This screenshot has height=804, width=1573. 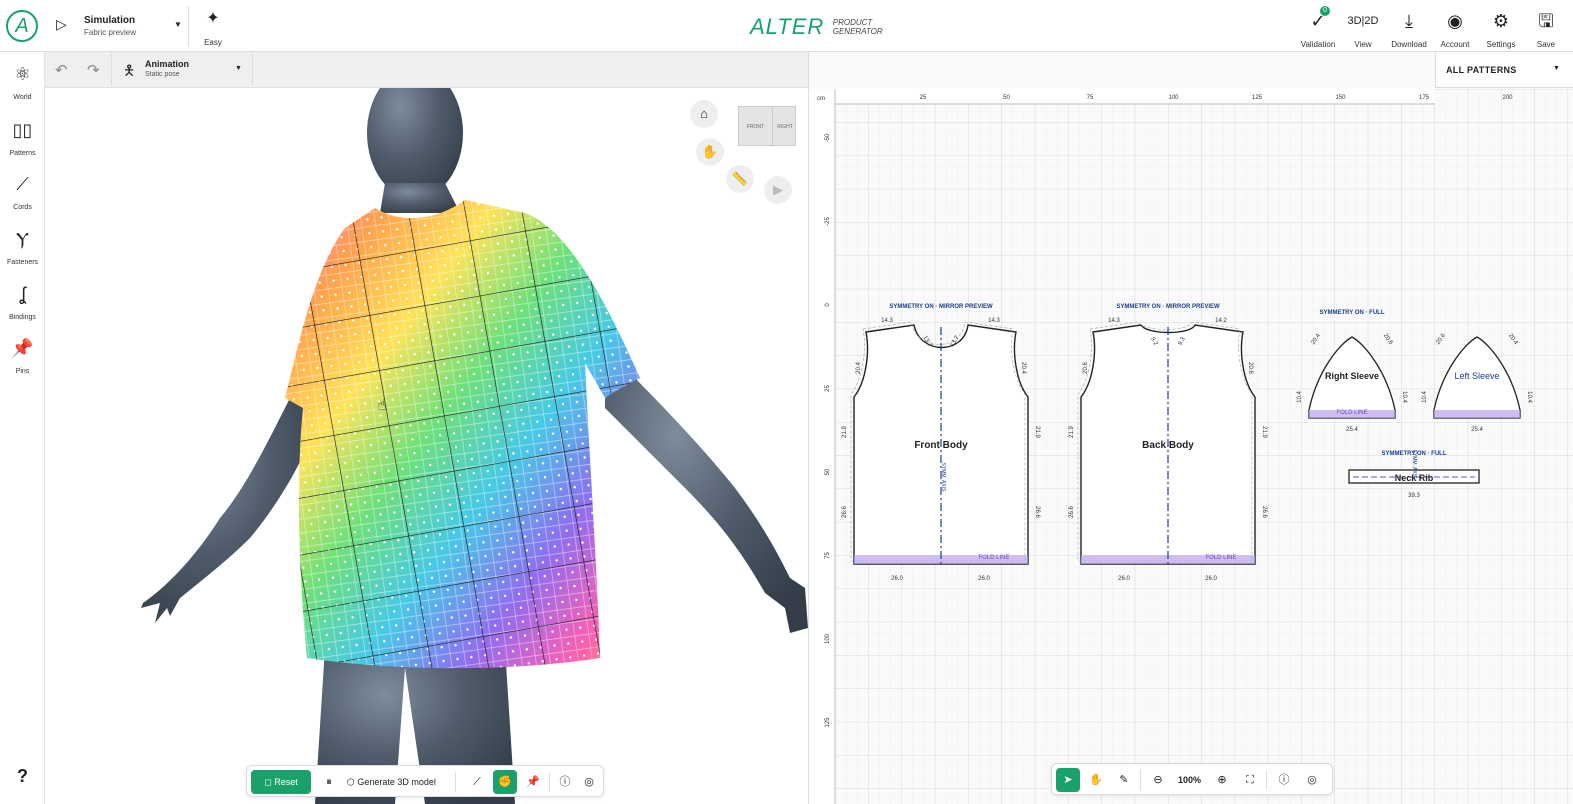 I want to click on ruler-y-tick: 50, so click(x=828, y=471).